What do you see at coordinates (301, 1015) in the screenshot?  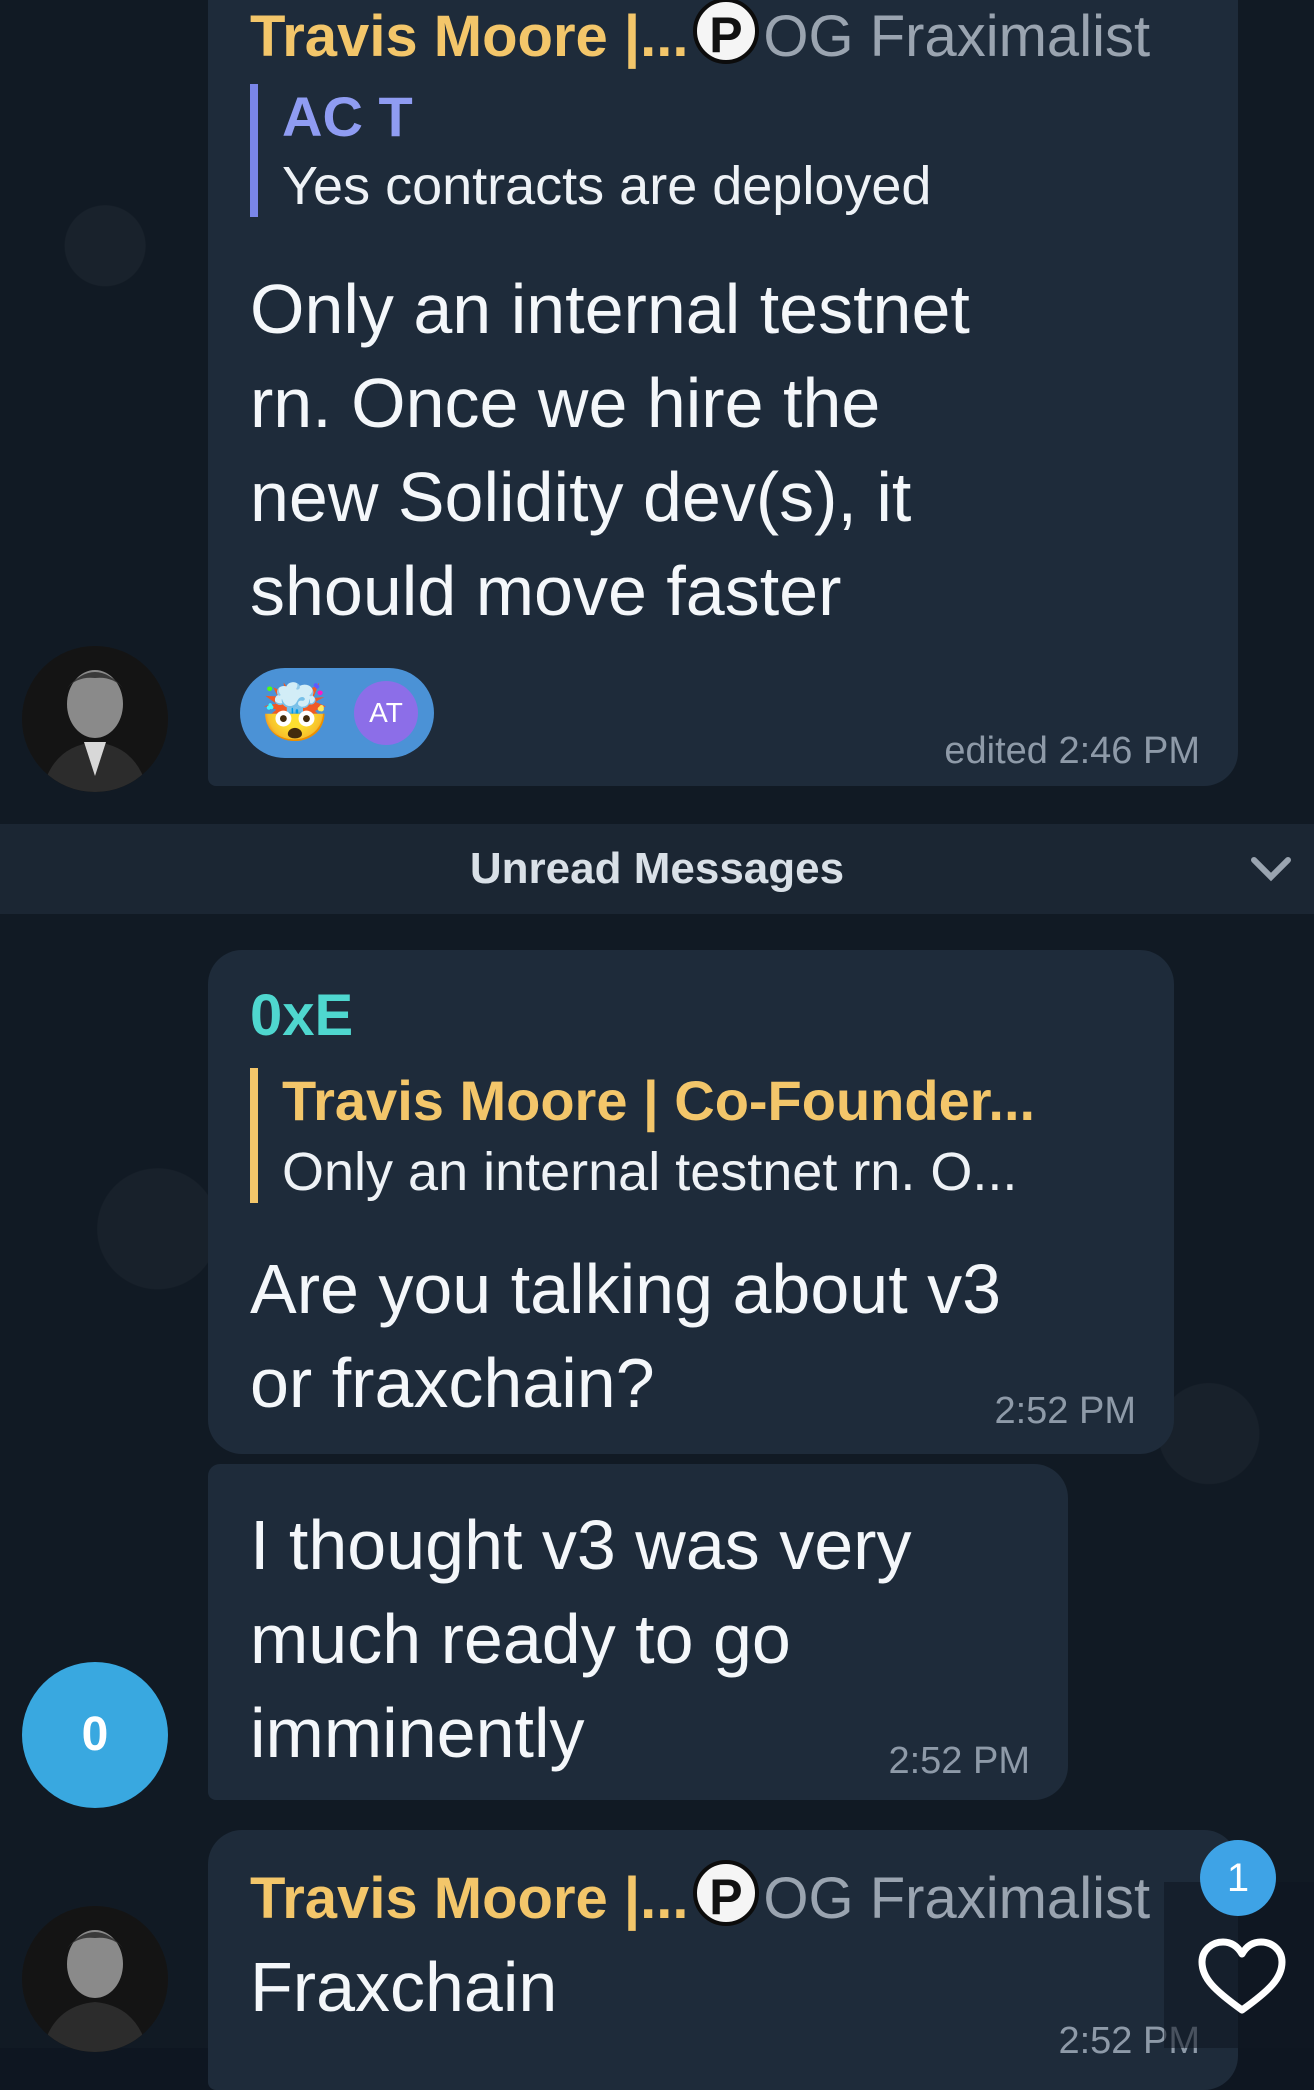 I see `sender-name: 0xE` at bounding box center [301, 1015].